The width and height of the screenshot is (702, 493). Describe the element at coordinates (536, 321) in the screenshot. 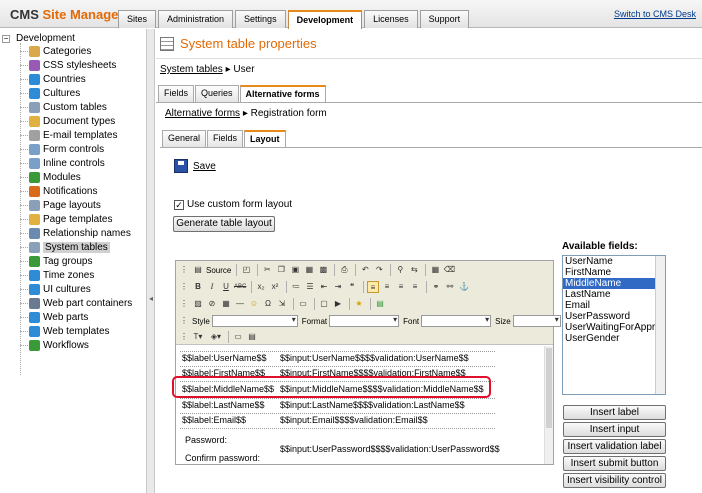

I see `size-select` at that location.